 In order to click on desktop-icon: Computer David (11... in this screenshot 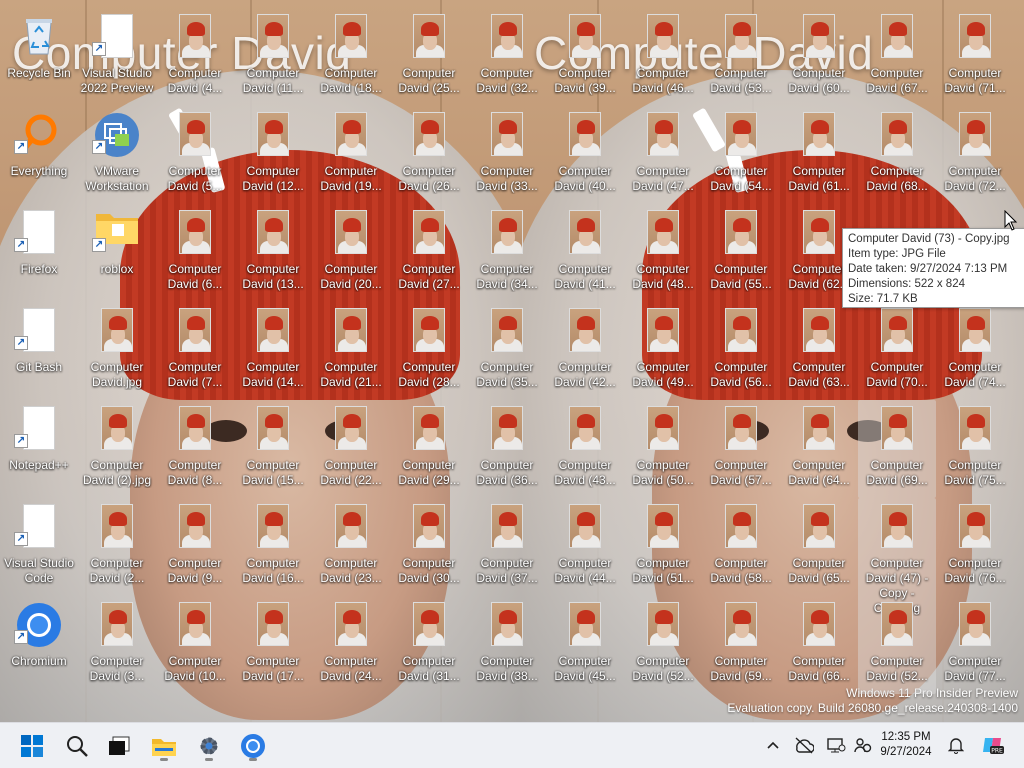, I will do `click(273, 57)`.